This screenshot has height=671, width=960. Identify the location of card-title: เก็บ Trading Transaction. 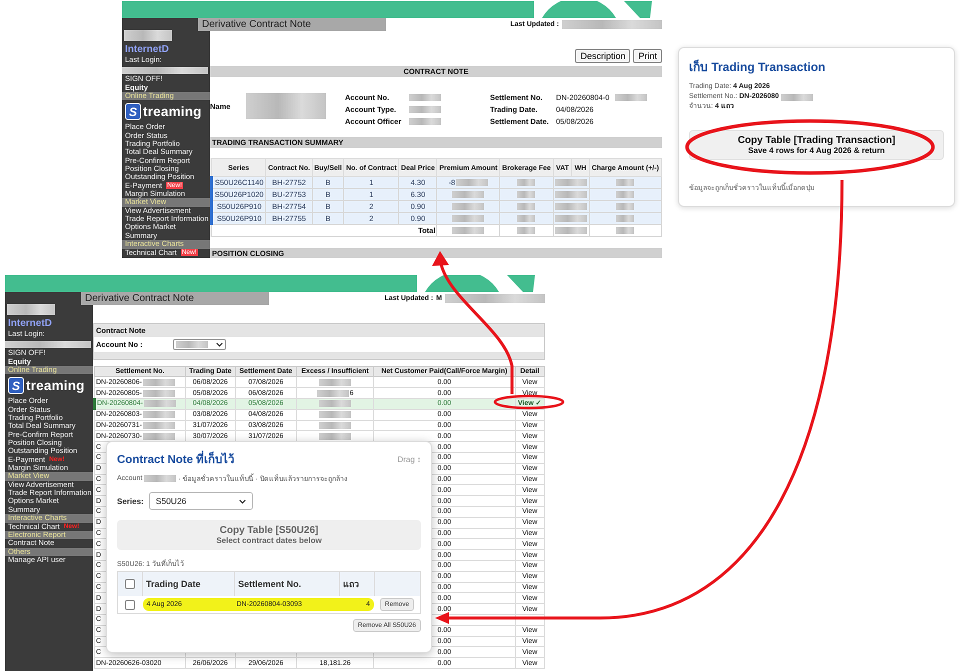
(757, 67).